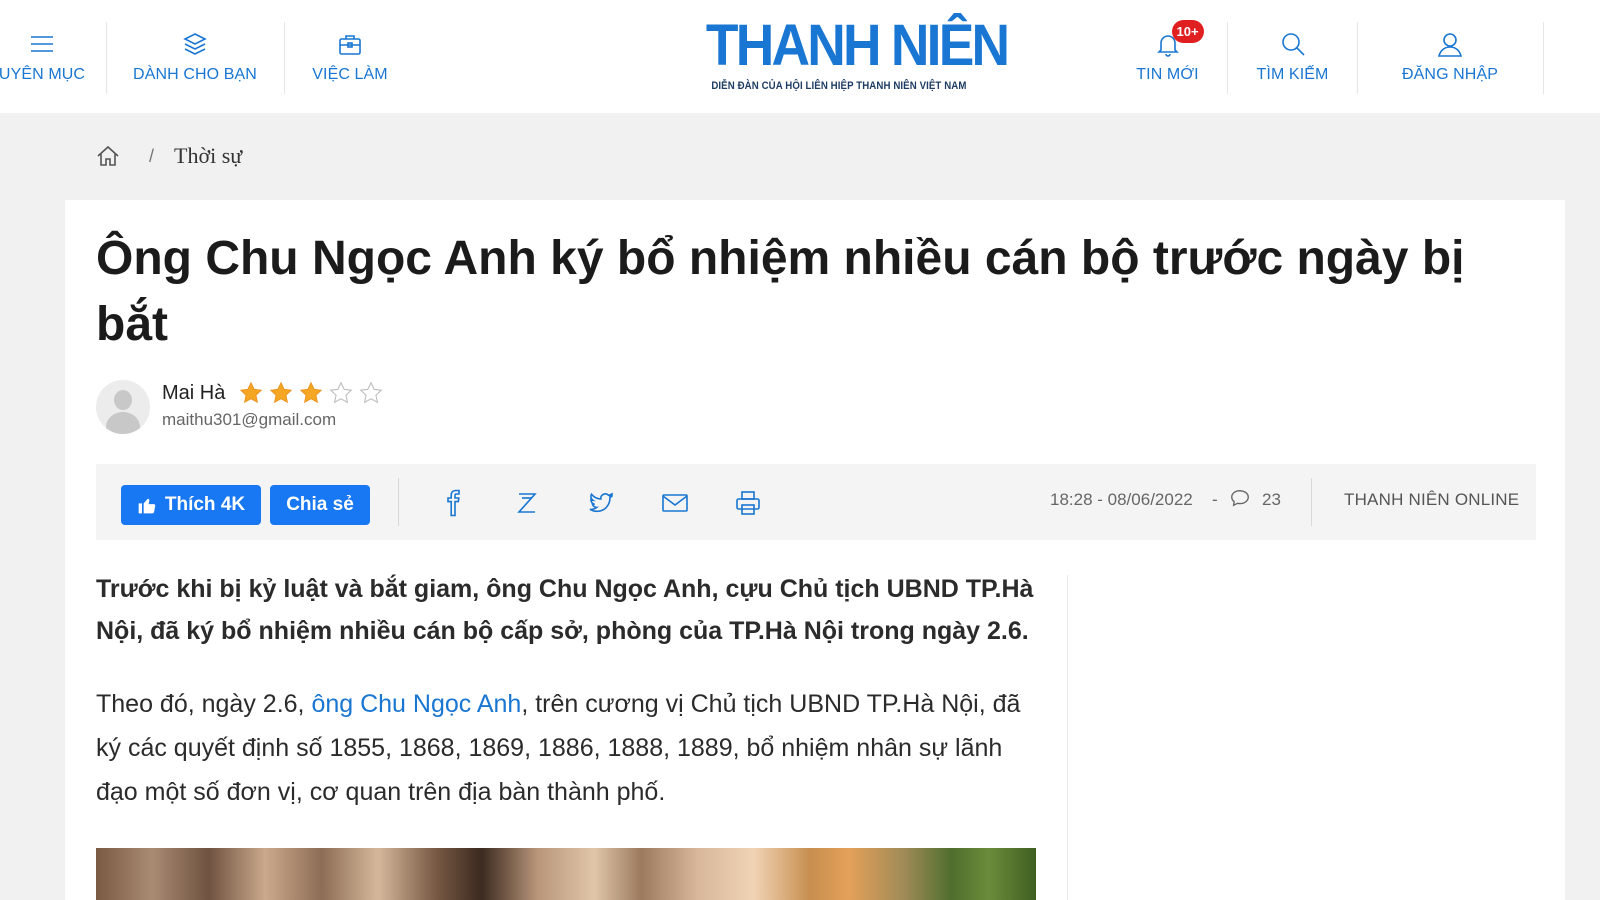  Describe the element at coordinates (1271, 500) in the screenshot. I see `comment-count: 23` at that location.